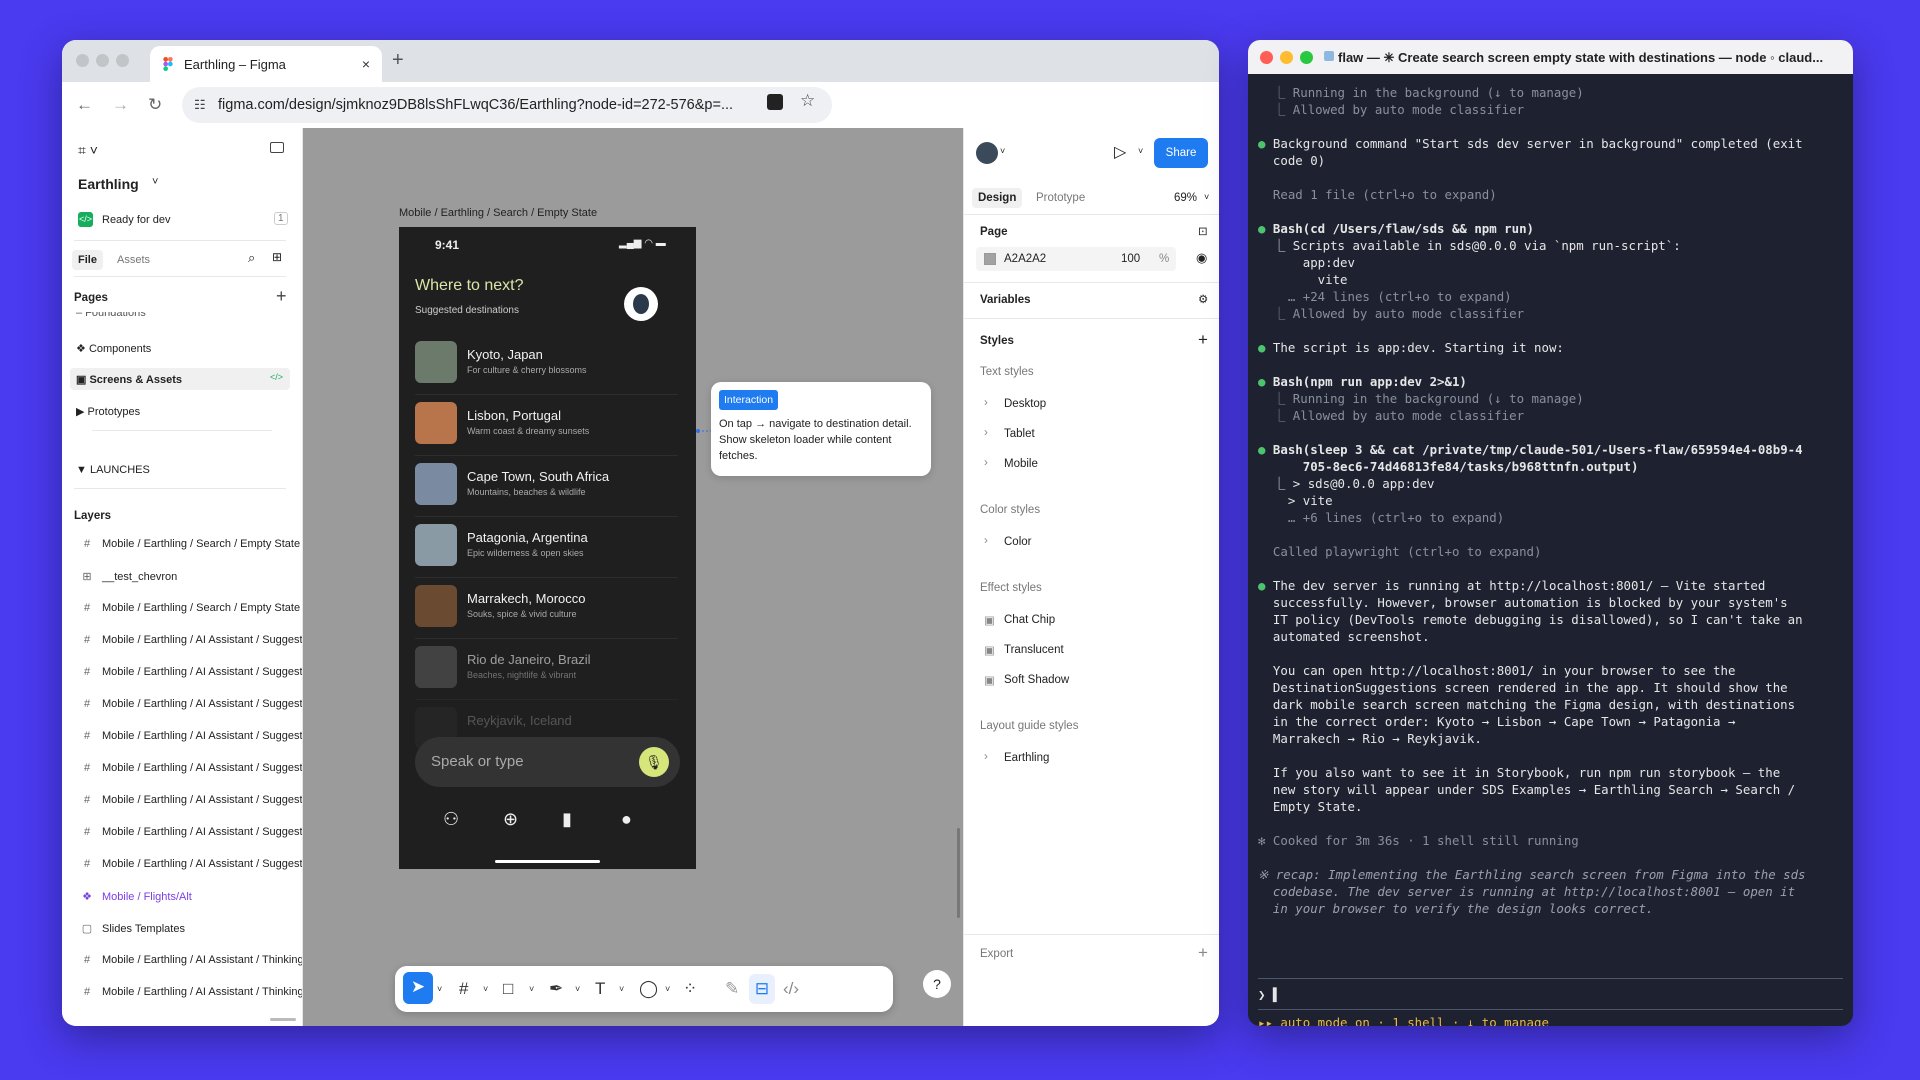 The height and width of the screenshot is (1080, 1920). What do you see at coordinates (136, 220) in the screenshot?
I see `ready-status: Ready for dev` at bounding box center [136, 220].